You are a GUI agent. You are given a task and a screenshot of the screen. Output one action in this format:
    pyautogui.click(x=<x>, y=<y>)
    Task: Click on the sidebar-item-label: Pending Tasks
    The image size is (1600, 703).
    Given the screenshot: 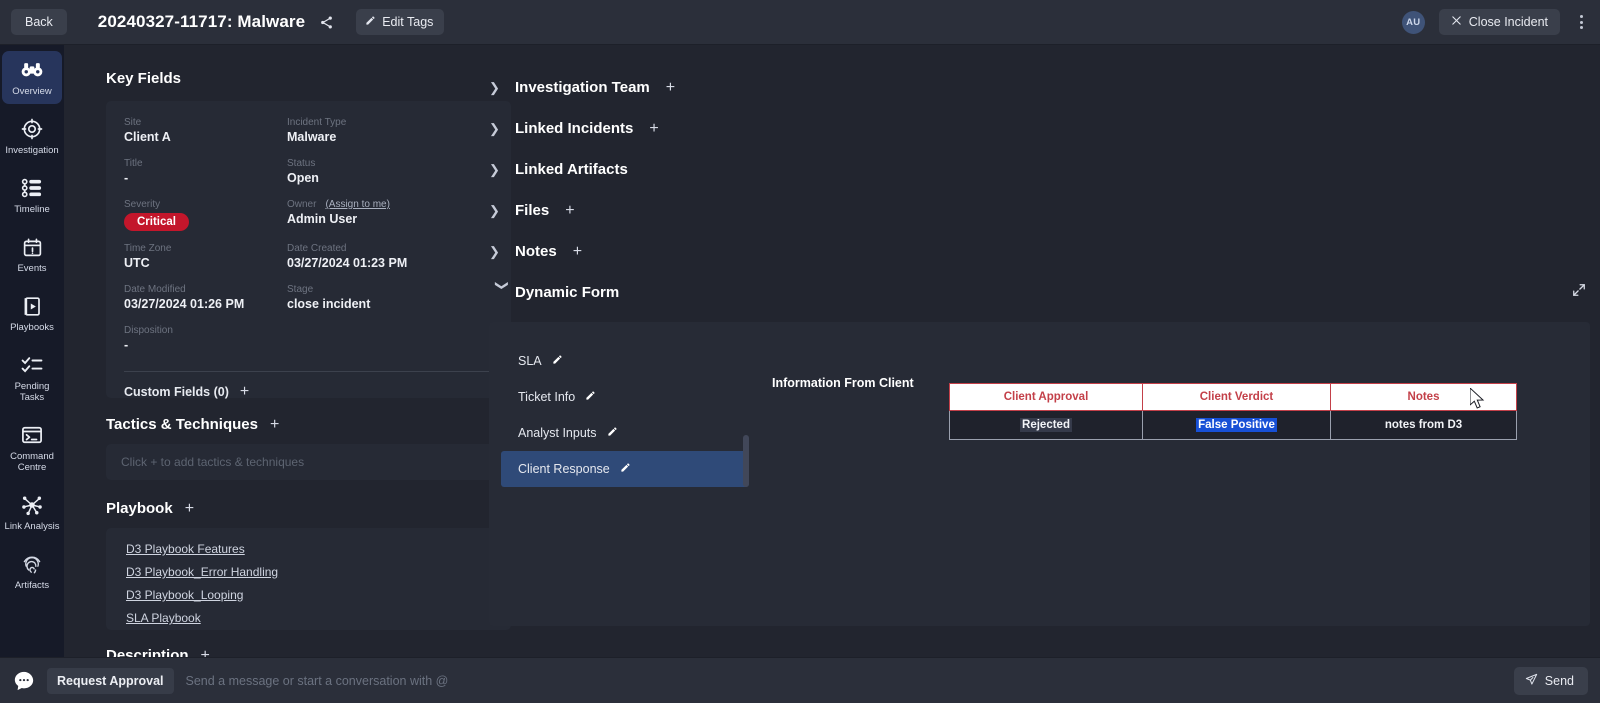 What is the action you would take?
    pyautogui.click(x=32, y=392)
    